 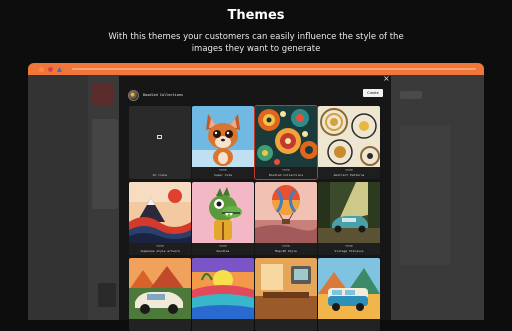 I want to click on theme-title: Doodled Collections, so click(x=286, y=175).